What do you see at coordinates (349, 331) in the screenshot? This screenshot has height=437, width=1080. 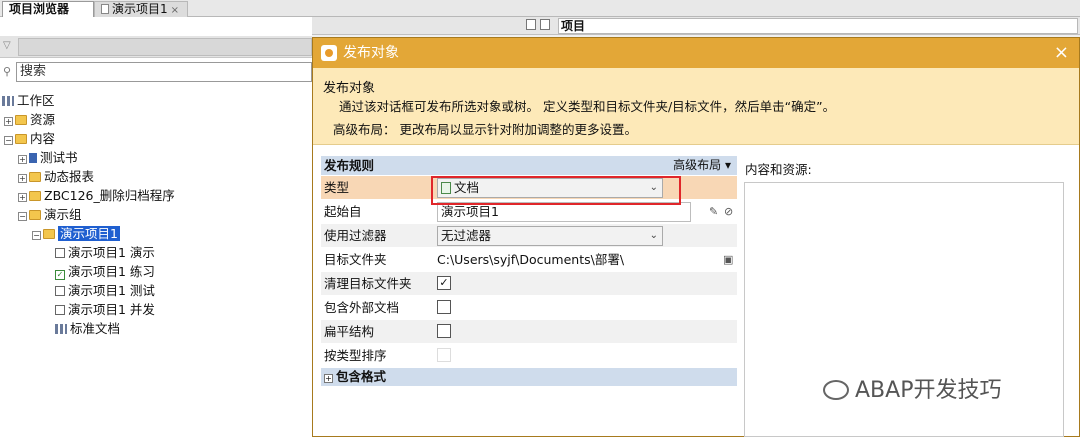 I see `flat-structure-label: 扁平结构` at bounding box center [349, 331].